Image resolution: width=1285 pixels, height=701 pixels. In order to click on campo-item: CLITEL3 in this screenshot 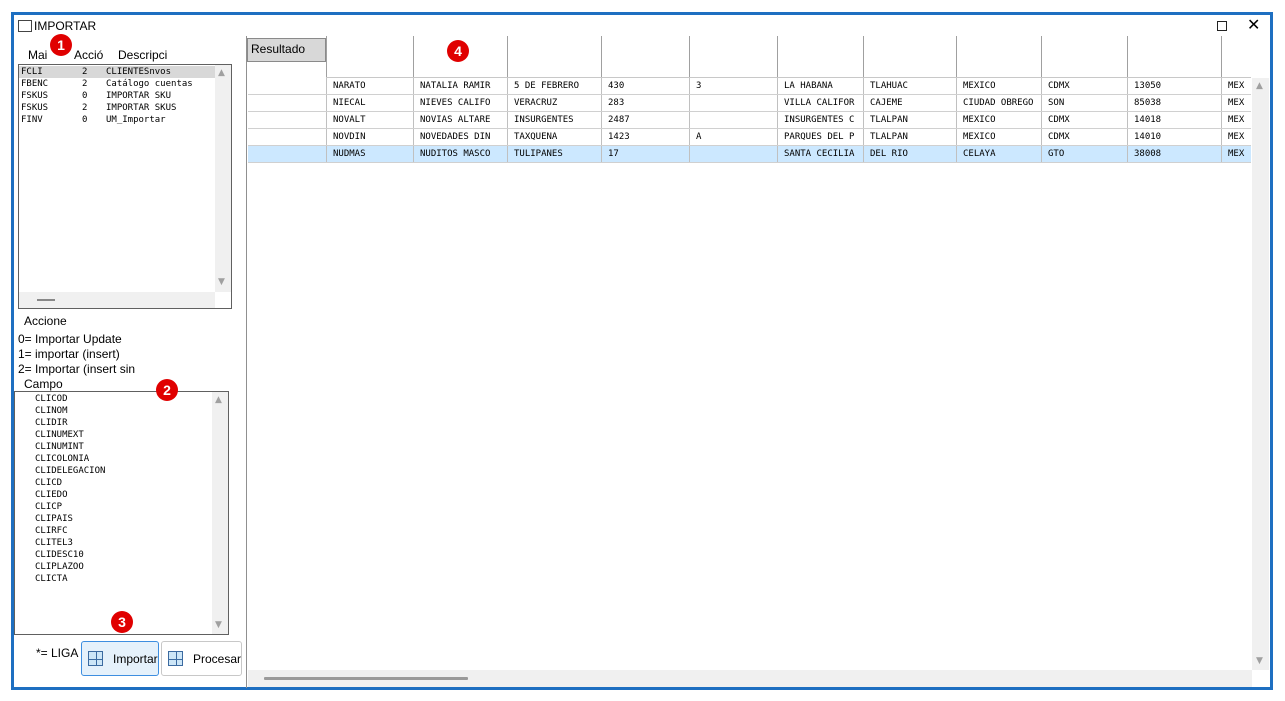, I will do `click(54, 543)`.